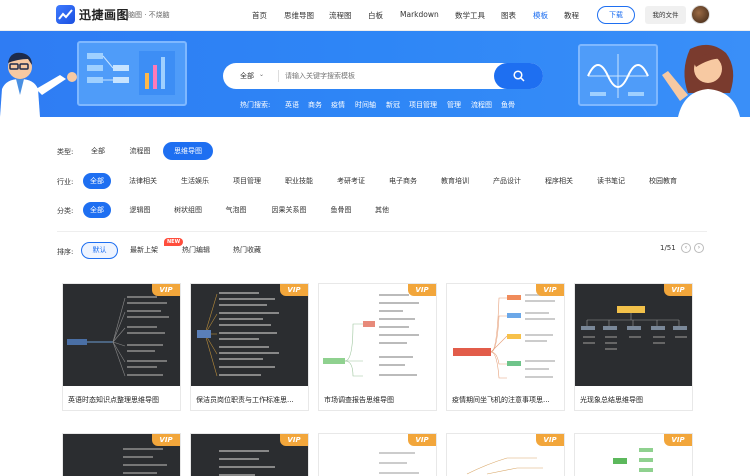 The width and height of the screenshot is (750, 476). I want to click on search-icon, so click(519, 76).